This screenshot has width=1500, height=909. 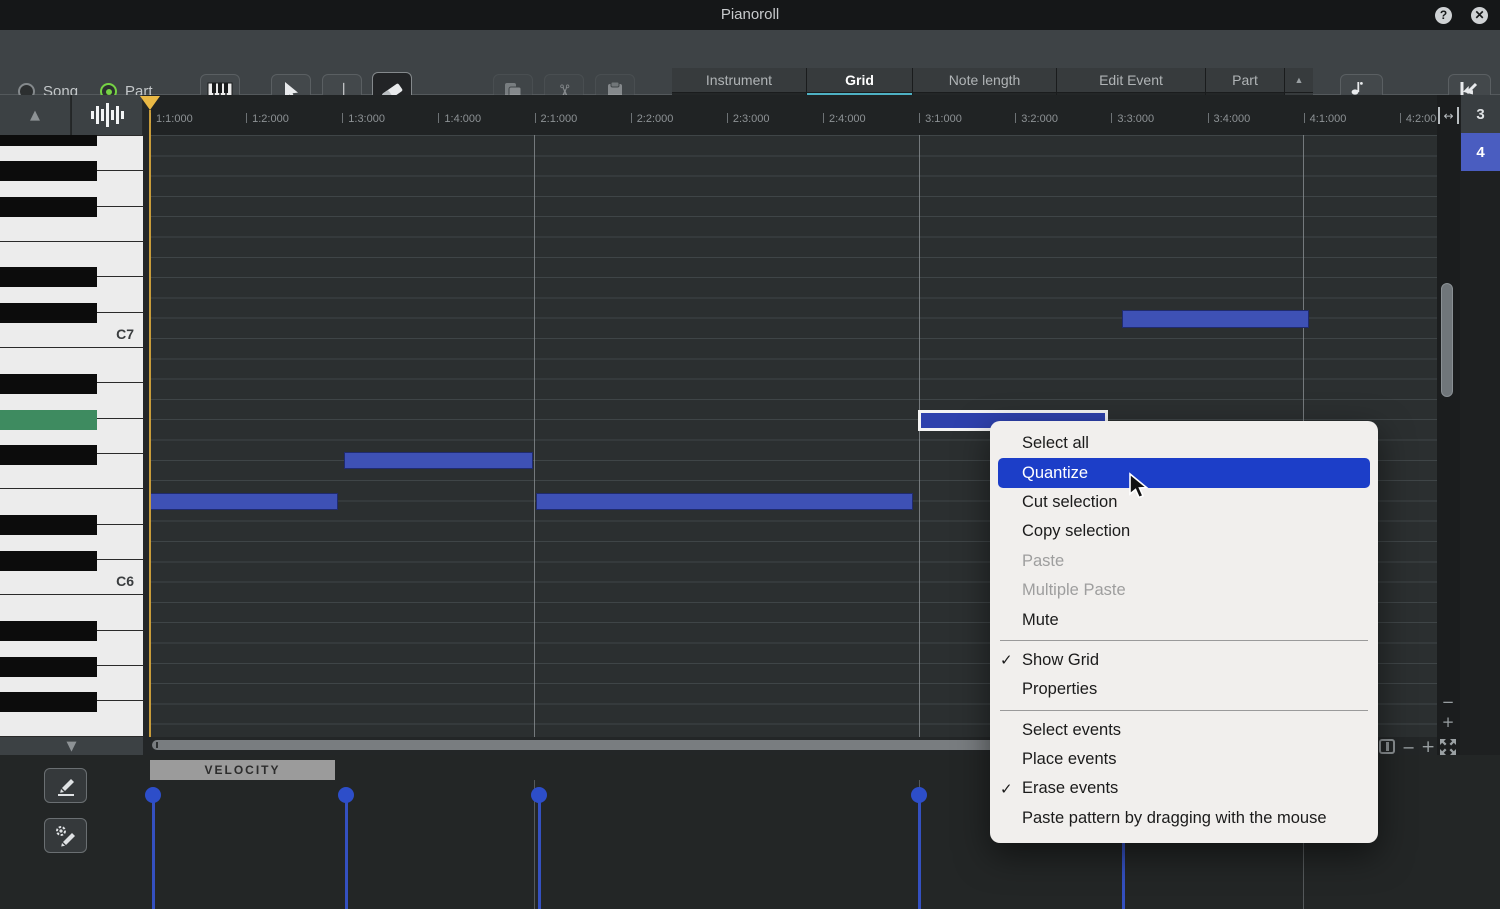 I want to click on audition-toggle-button, so click(x=107, y=115).